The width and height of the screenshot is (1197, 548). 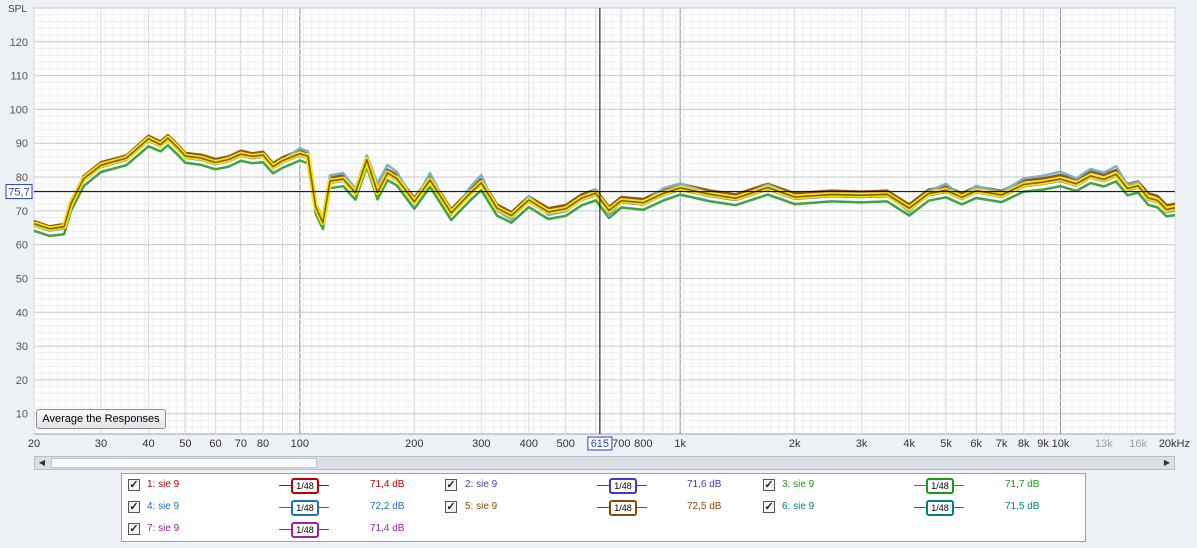 What do you see at coordinates (604, 463) in the screenshot?
I see `horizontal-scrollbar: ◀ ▶` at bounding box center [604, 463].